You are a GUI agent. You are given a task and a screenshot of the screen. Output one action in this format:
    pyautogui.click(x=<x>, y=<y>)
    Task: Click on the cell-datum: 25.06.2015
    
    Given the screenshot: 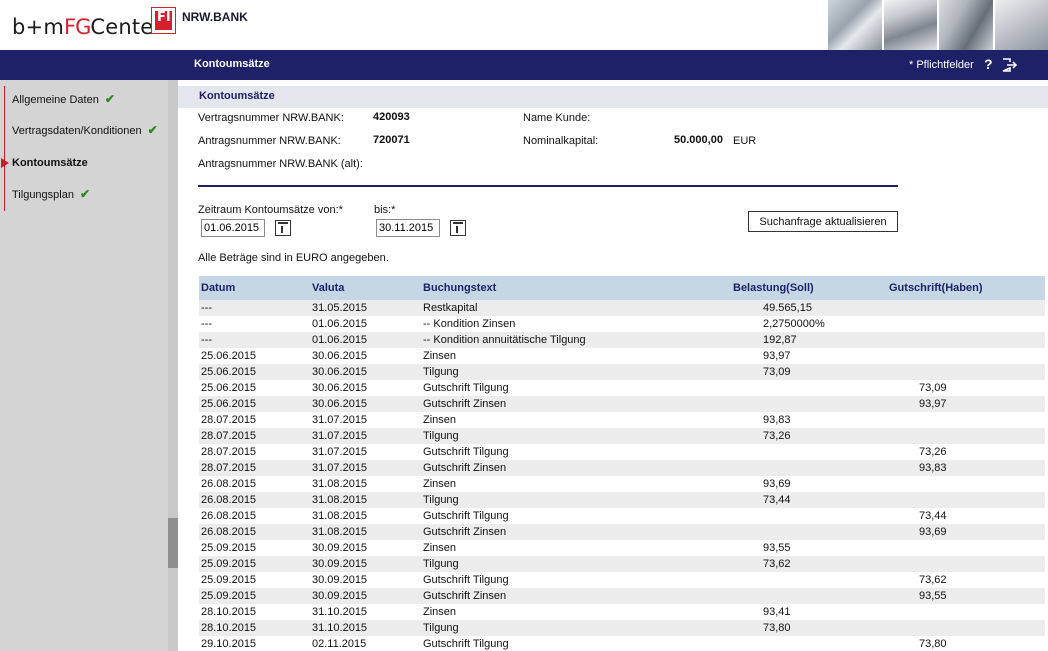 What is the action you would take?
    pyautogui.click(x=254, y=372)
    